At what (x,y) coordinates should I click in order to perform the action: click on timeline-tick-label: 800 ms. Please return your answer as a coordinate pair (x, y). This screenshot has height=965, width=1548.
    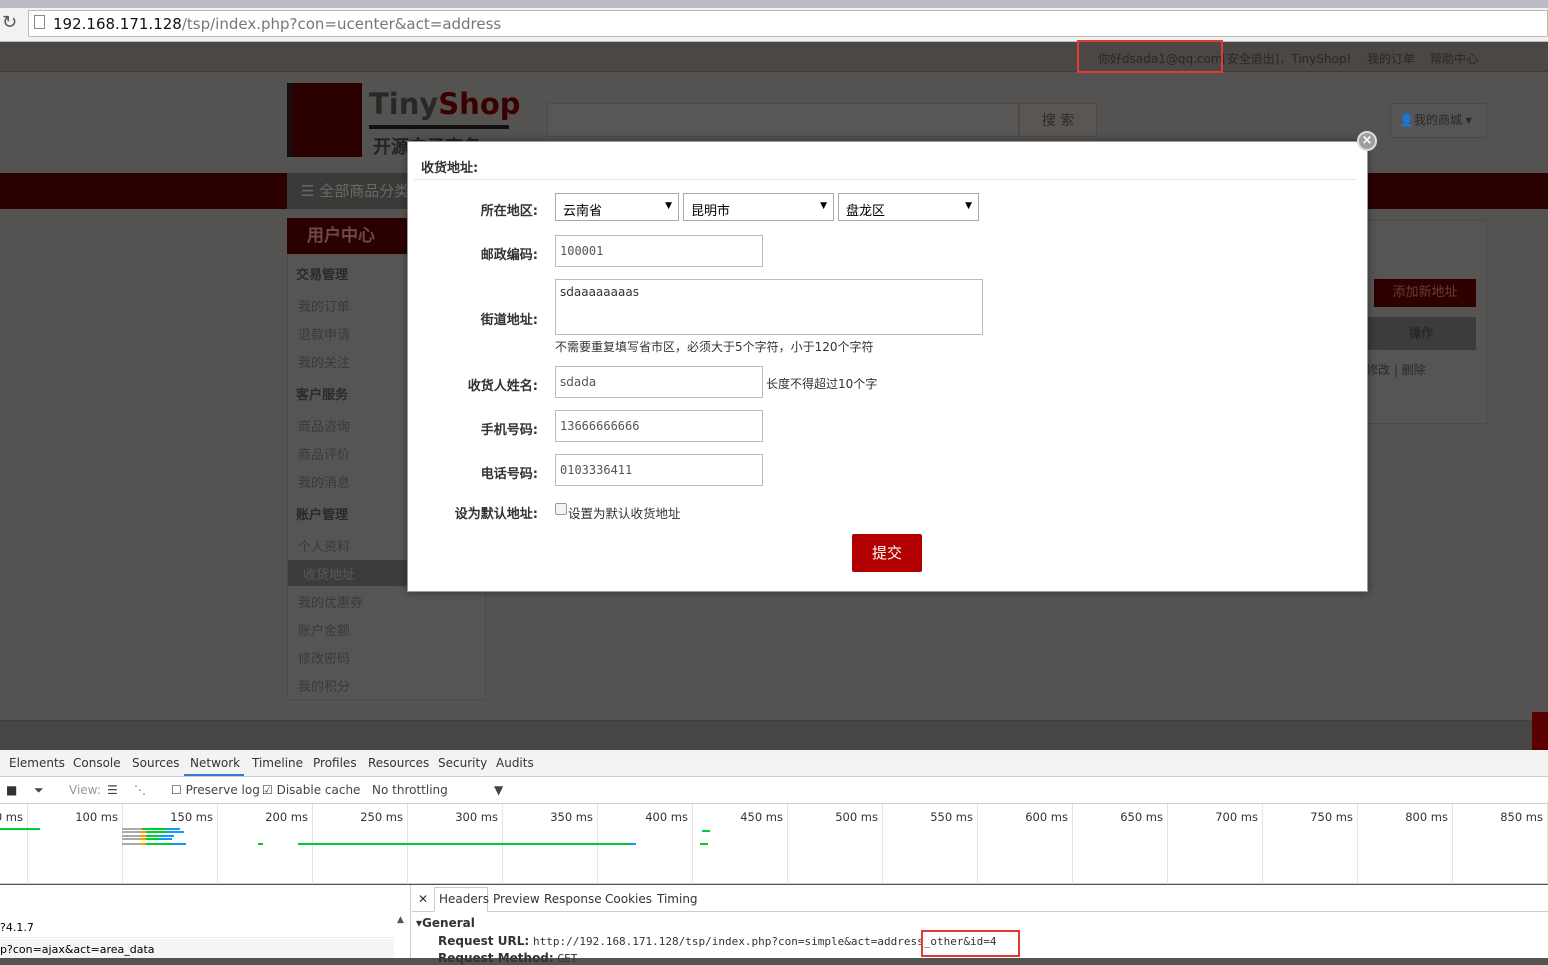
    Looking at the image, I should click on (1426, 817).